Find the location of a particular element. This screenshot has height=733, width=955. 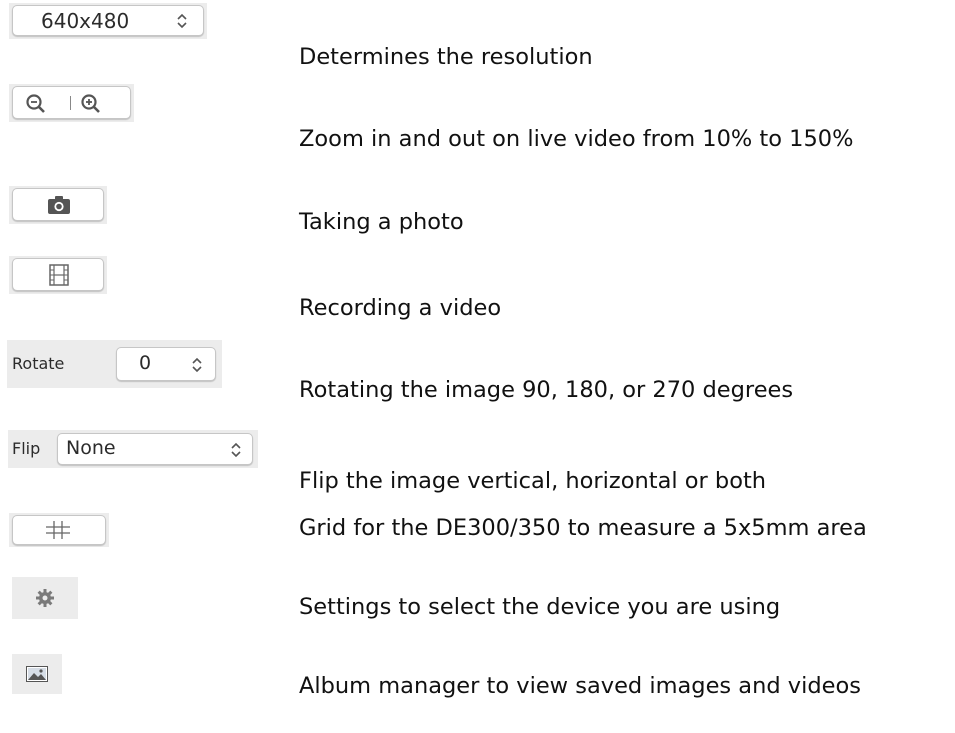

flip-label: Flip is located at coordinates (26, 448).